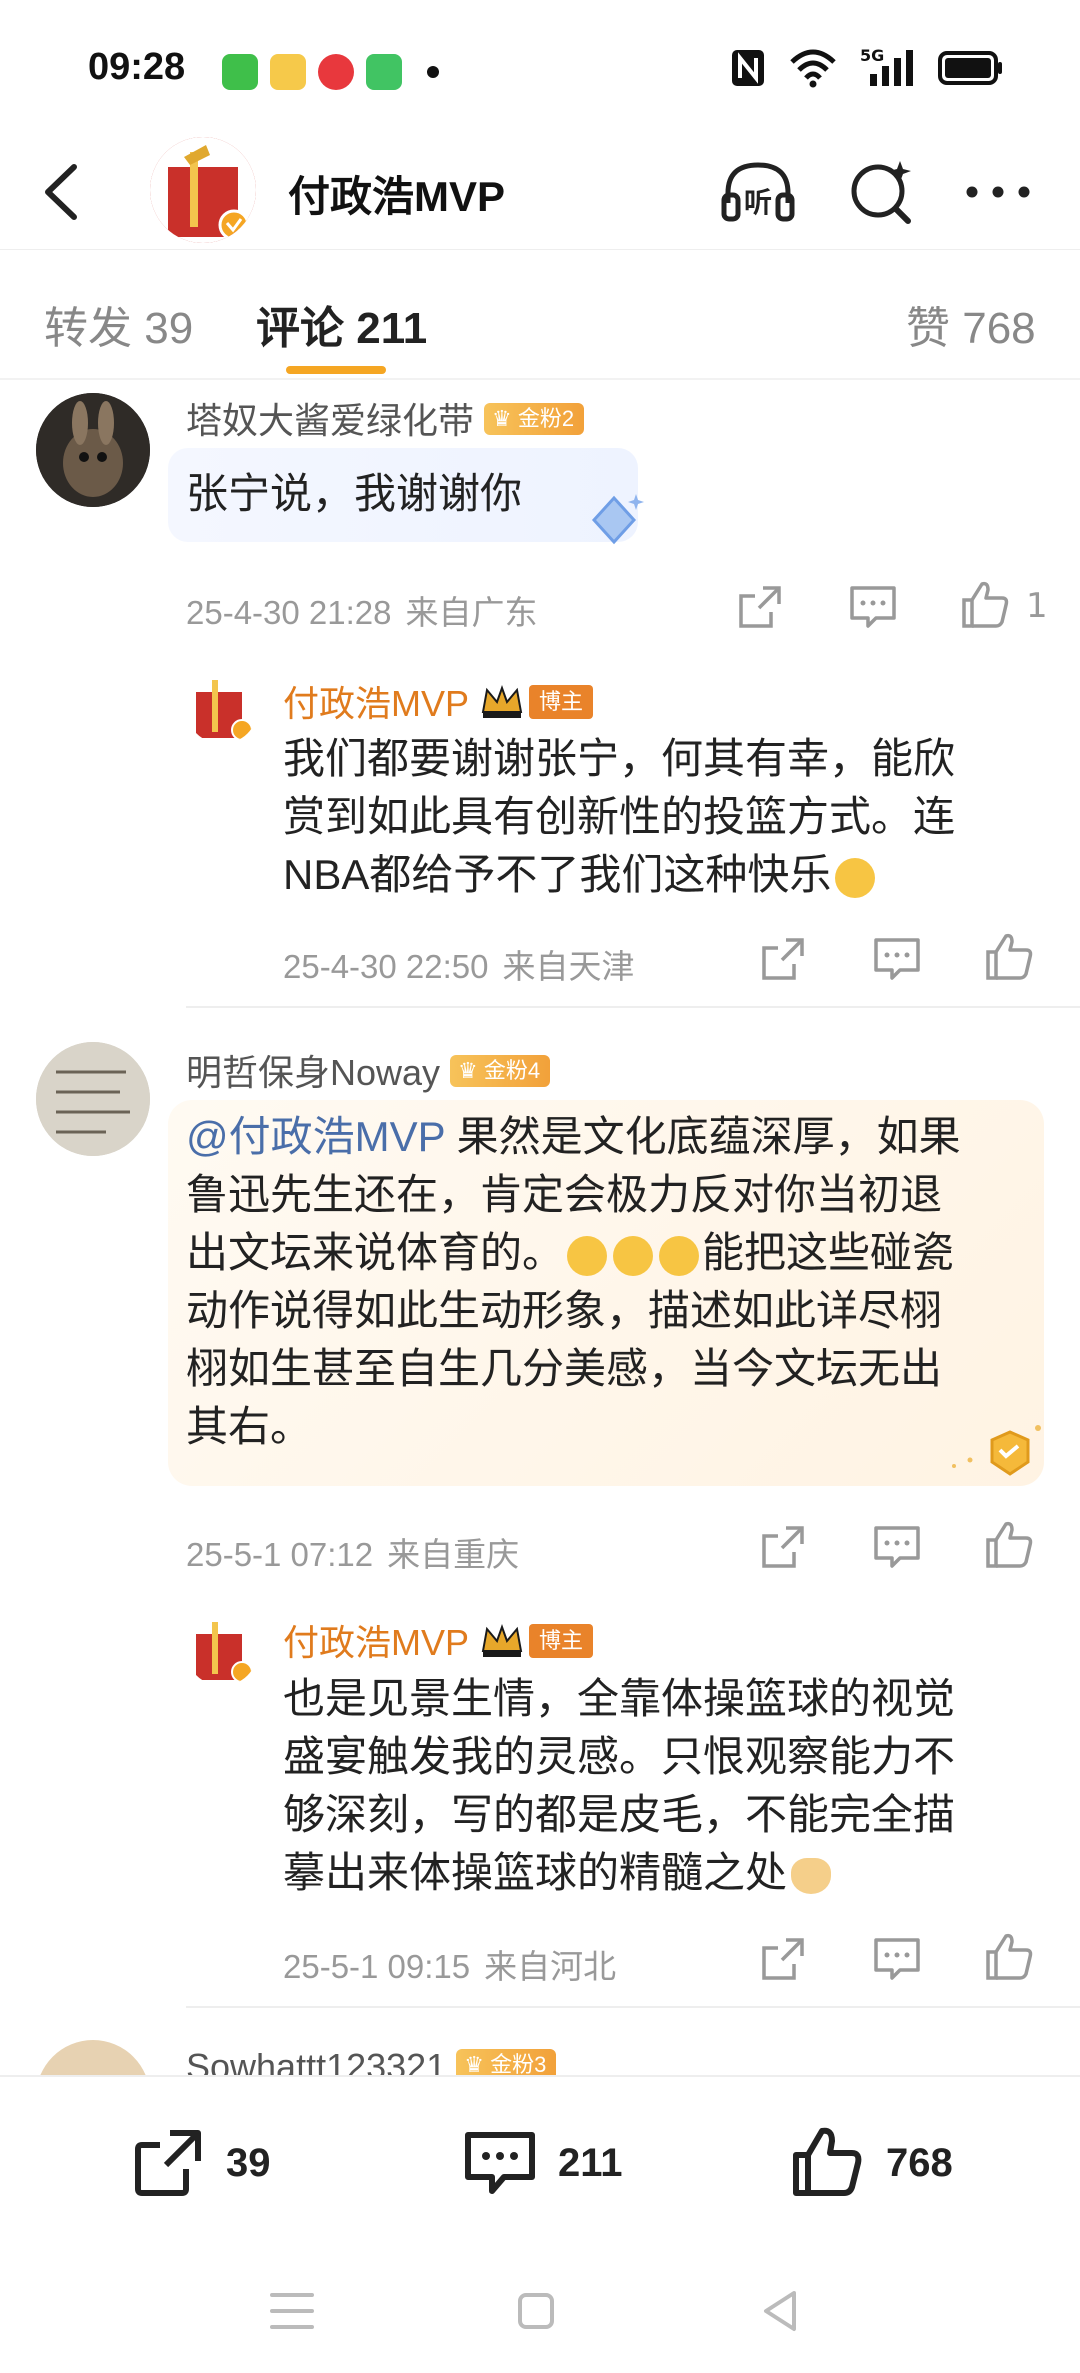 This screenshot has height=2373, width=1080. Describe the element at coordinates (518, 2065) in the screenshot. I see `fan-badge-text: 金粉3` at that location.